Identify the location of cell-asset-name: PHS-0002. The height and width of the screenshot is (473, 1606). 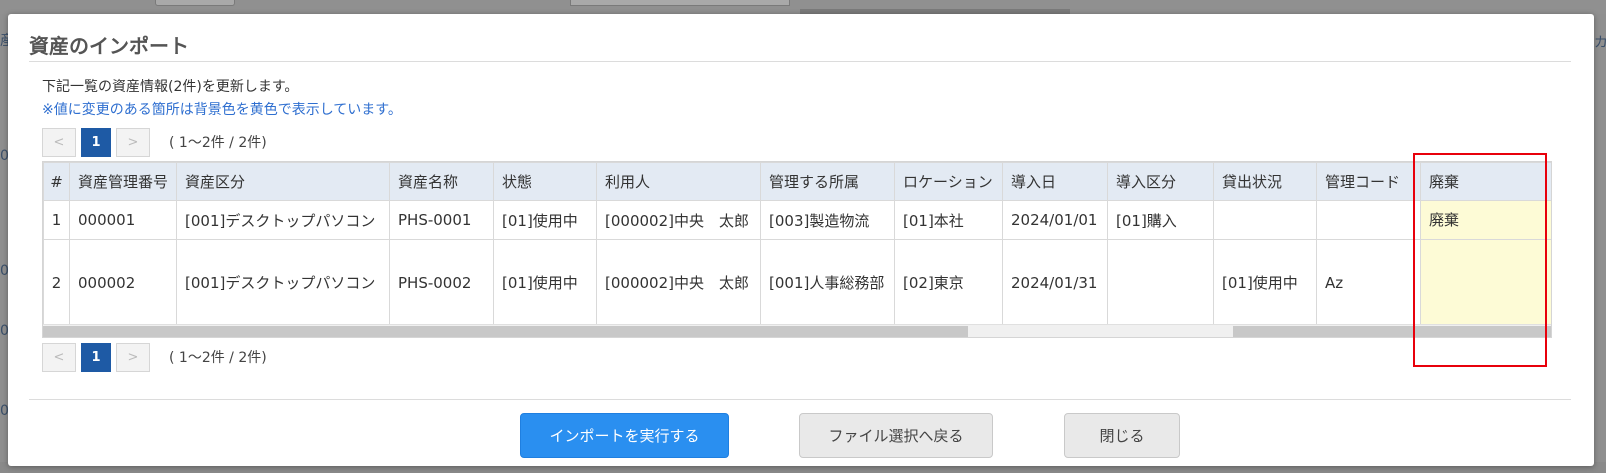
(441, 282).